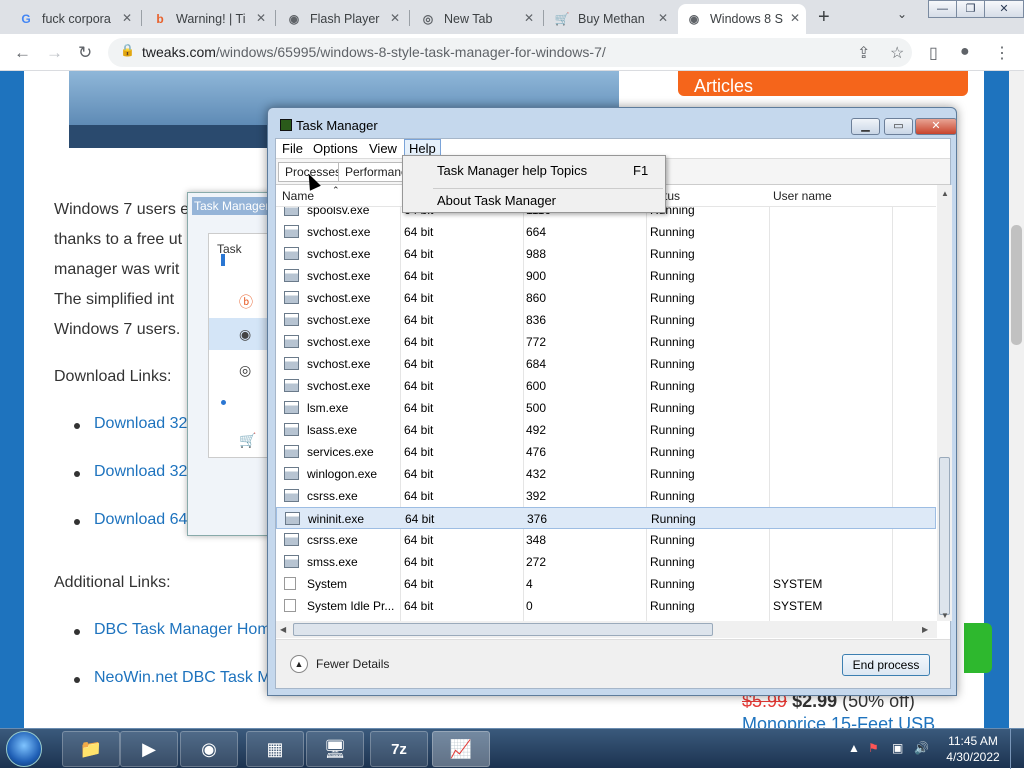  What do you see at coordinates (606, 298) in the screenshot?
I see `process-row: svchost.exe 64 bit 860 Running` at bounding box center [606, 298].